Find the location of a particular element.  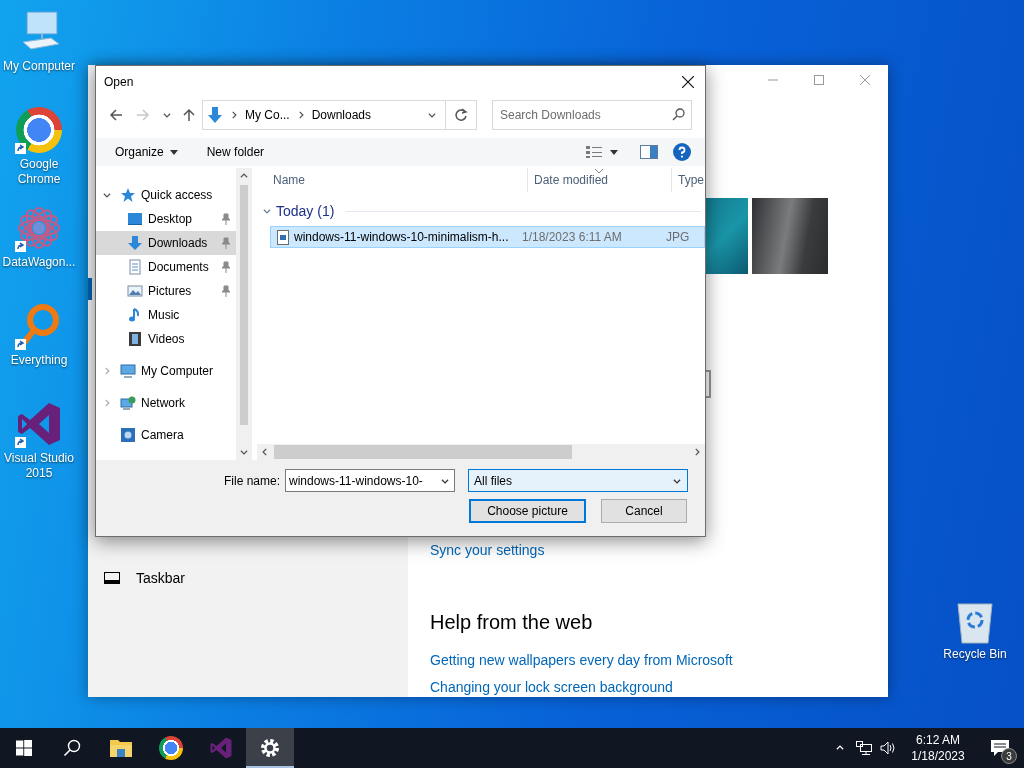

file-name-label: File name: is located at coordinates (251, 480).